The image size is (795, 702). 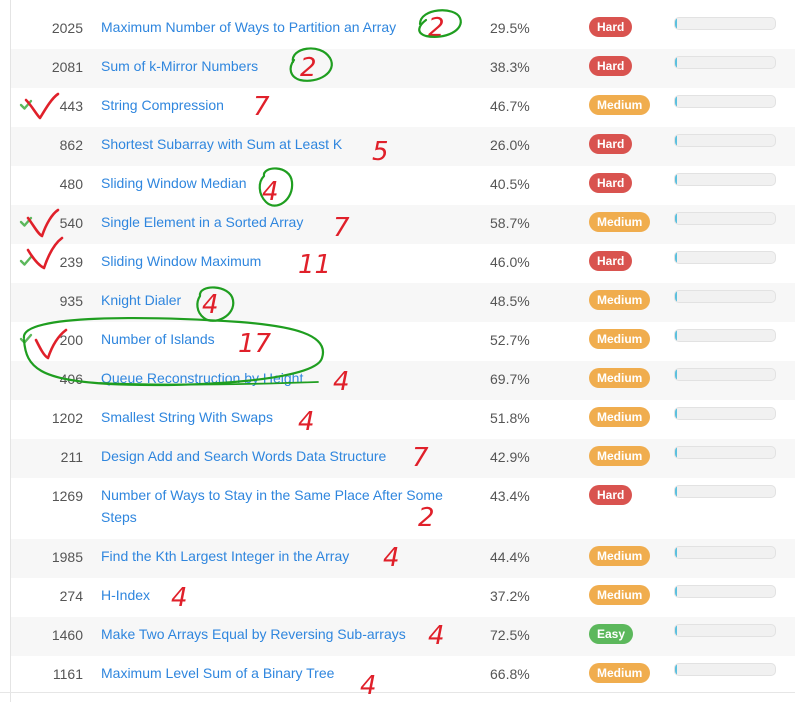 I want to click on problem-id: 935, so click(x=71, y=301).